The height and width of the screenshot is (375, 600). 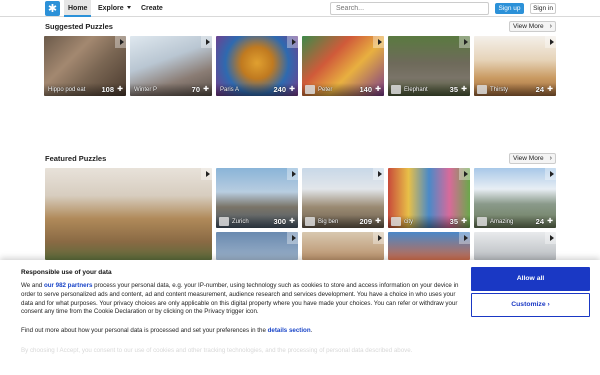 I want to click on nav-home: Home, so click(x=78, y=8).